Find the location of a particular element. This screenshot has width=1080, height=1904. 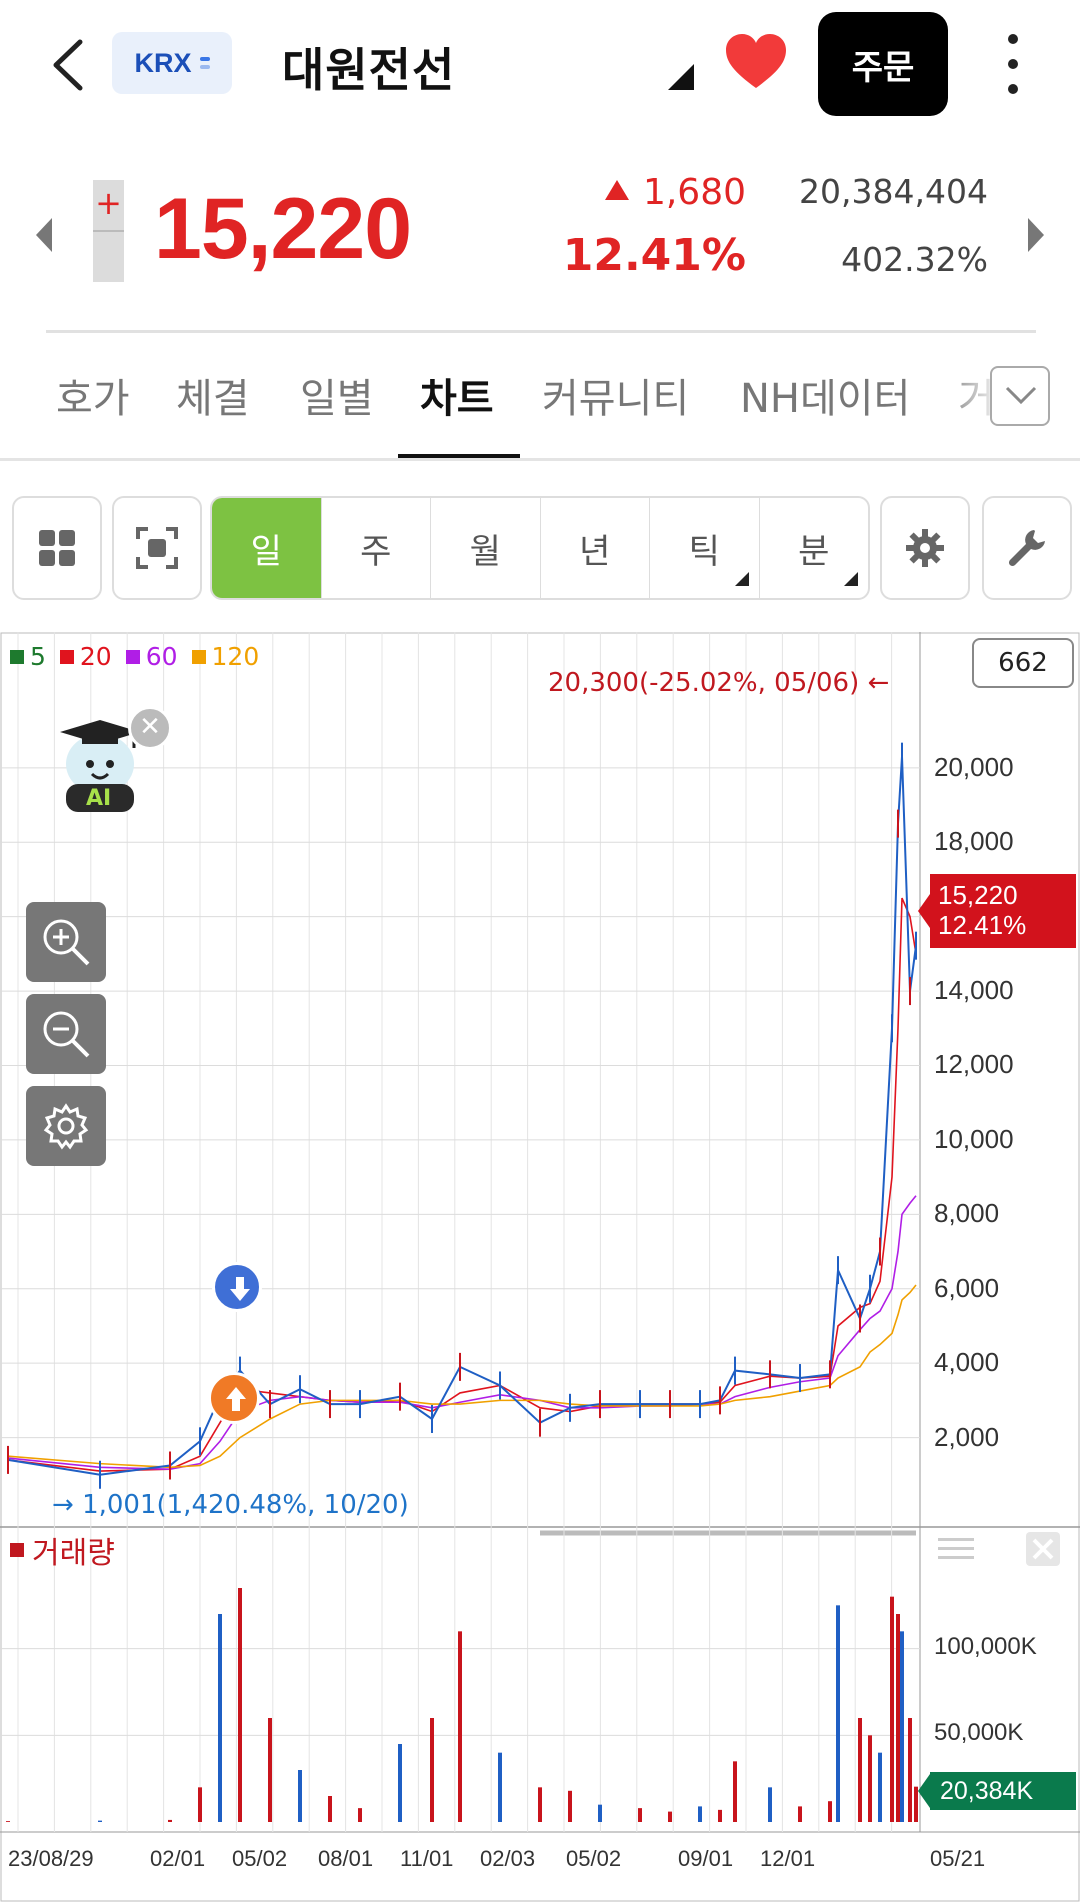

stock-menu-corner-icon is located at coordinates (681, 77).